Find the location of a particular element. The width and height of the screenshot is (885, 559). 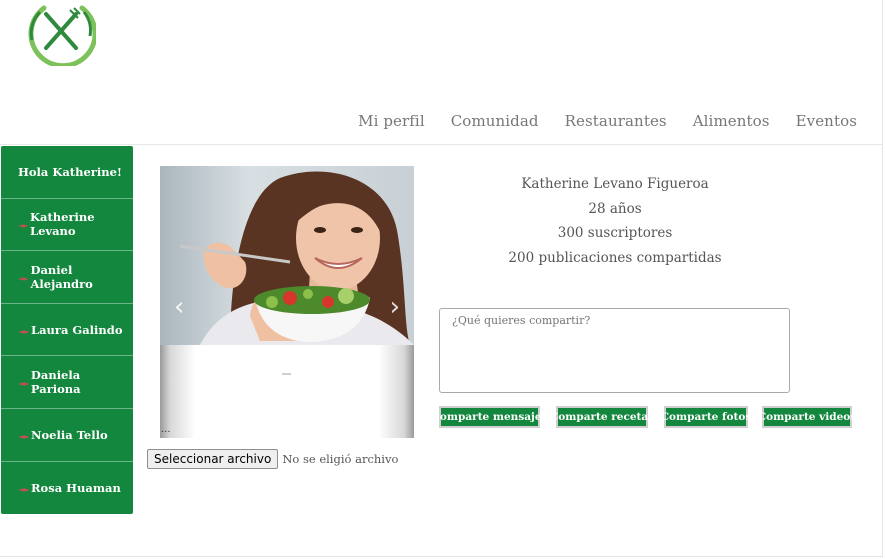

profile-posts: 200 publicaciones compartidas is located at coordinates (615, 257).